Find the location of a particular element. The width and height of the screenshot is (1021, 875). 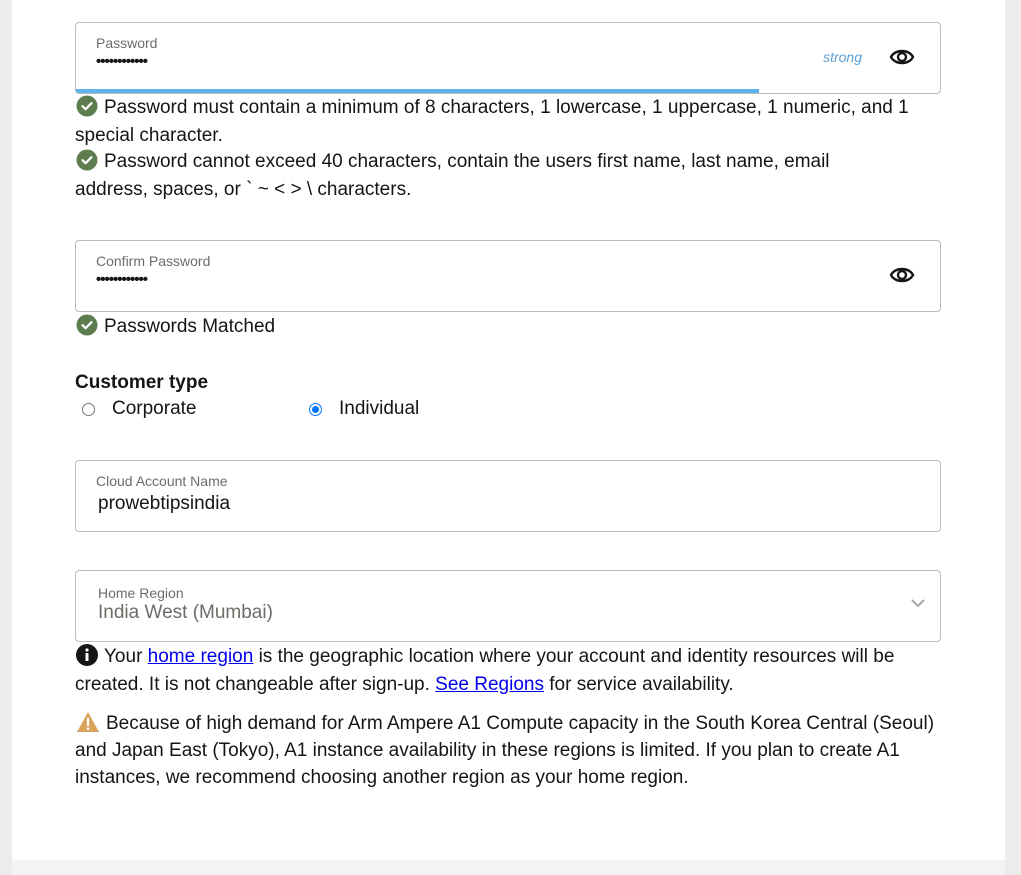

info-icon is located at coordinates (87, 655).